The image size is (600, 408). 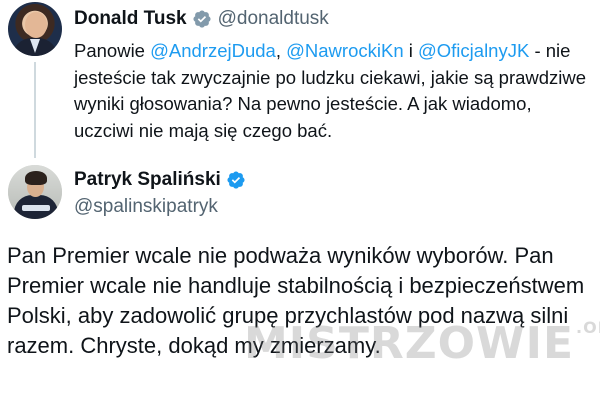 I want to click on avatar-hair, so click(x=36, y=178).